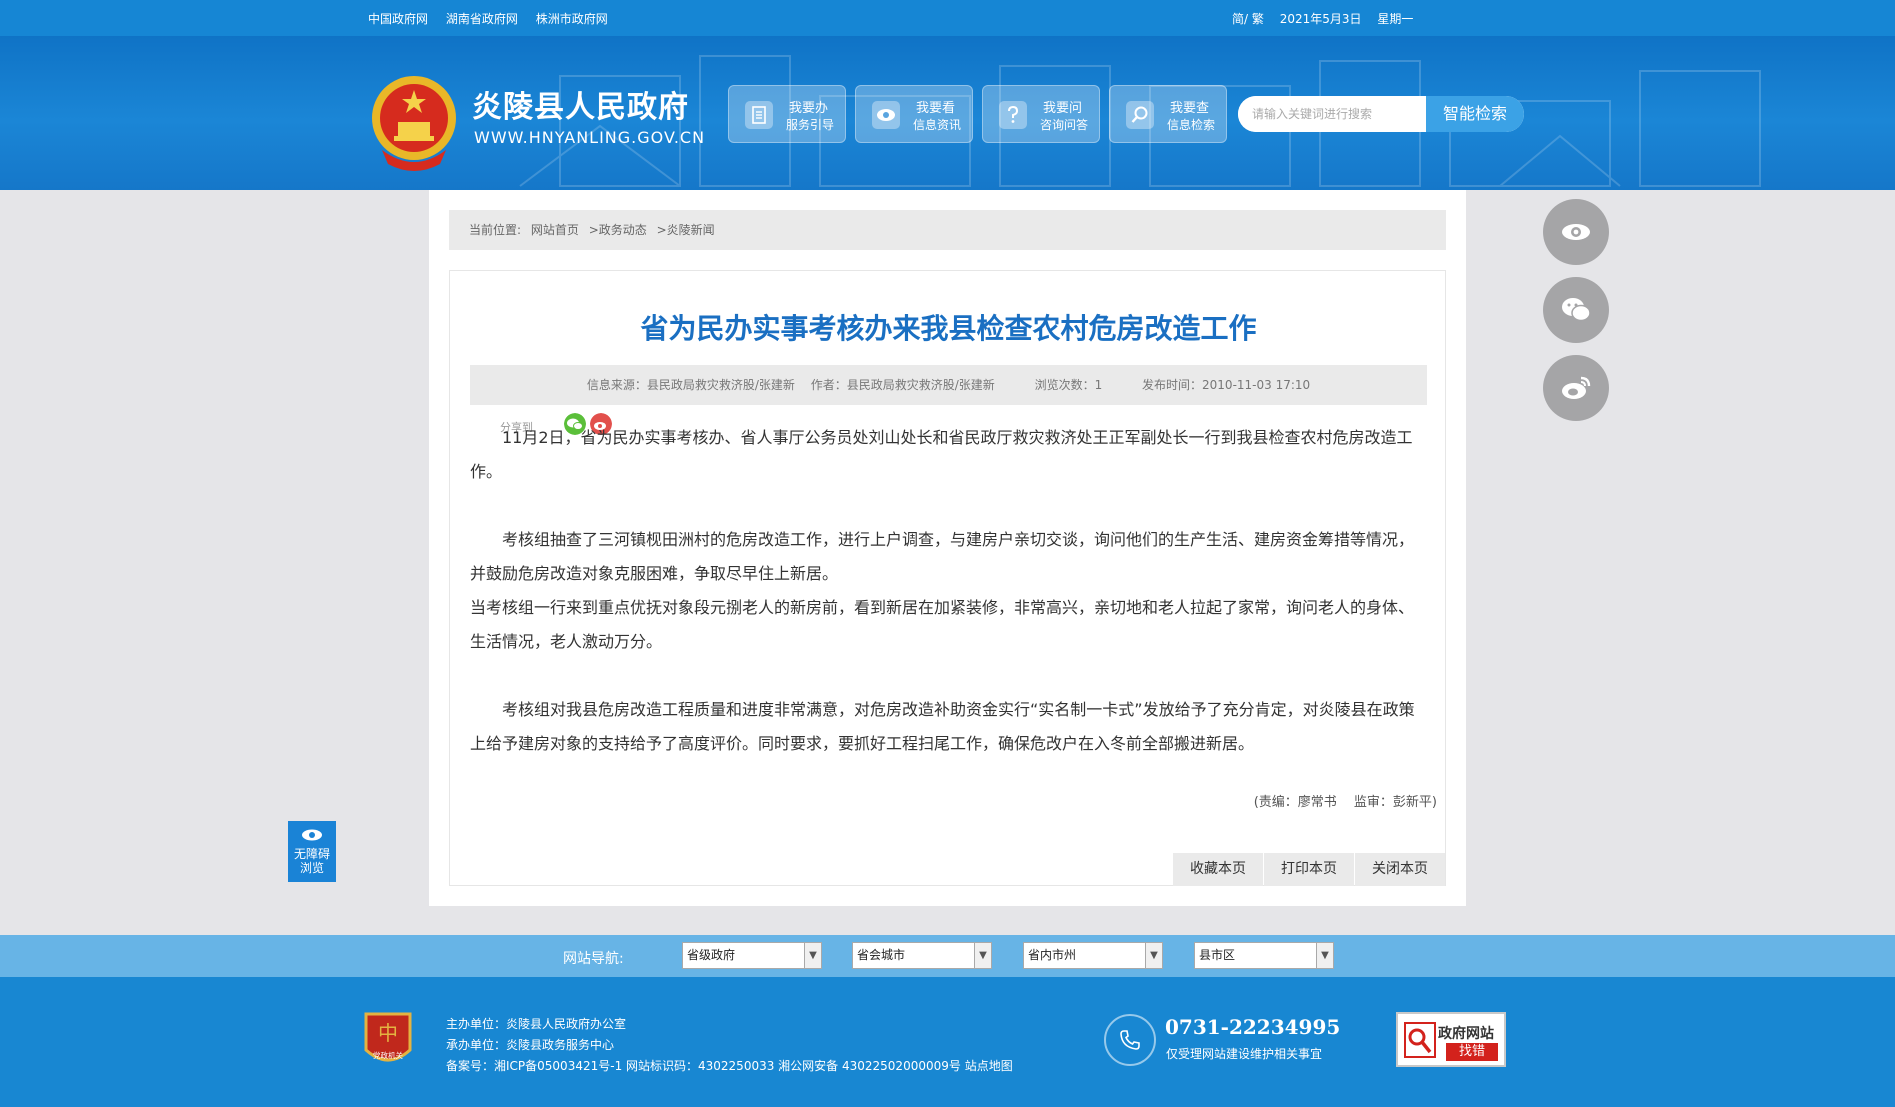 Image resolution: width=1895 pixels, height=1107 pixels. What do you see at coordinates (1130, 1040) in the screenshot?
I see `phone-icon` at bounding box center [1130, 1040].